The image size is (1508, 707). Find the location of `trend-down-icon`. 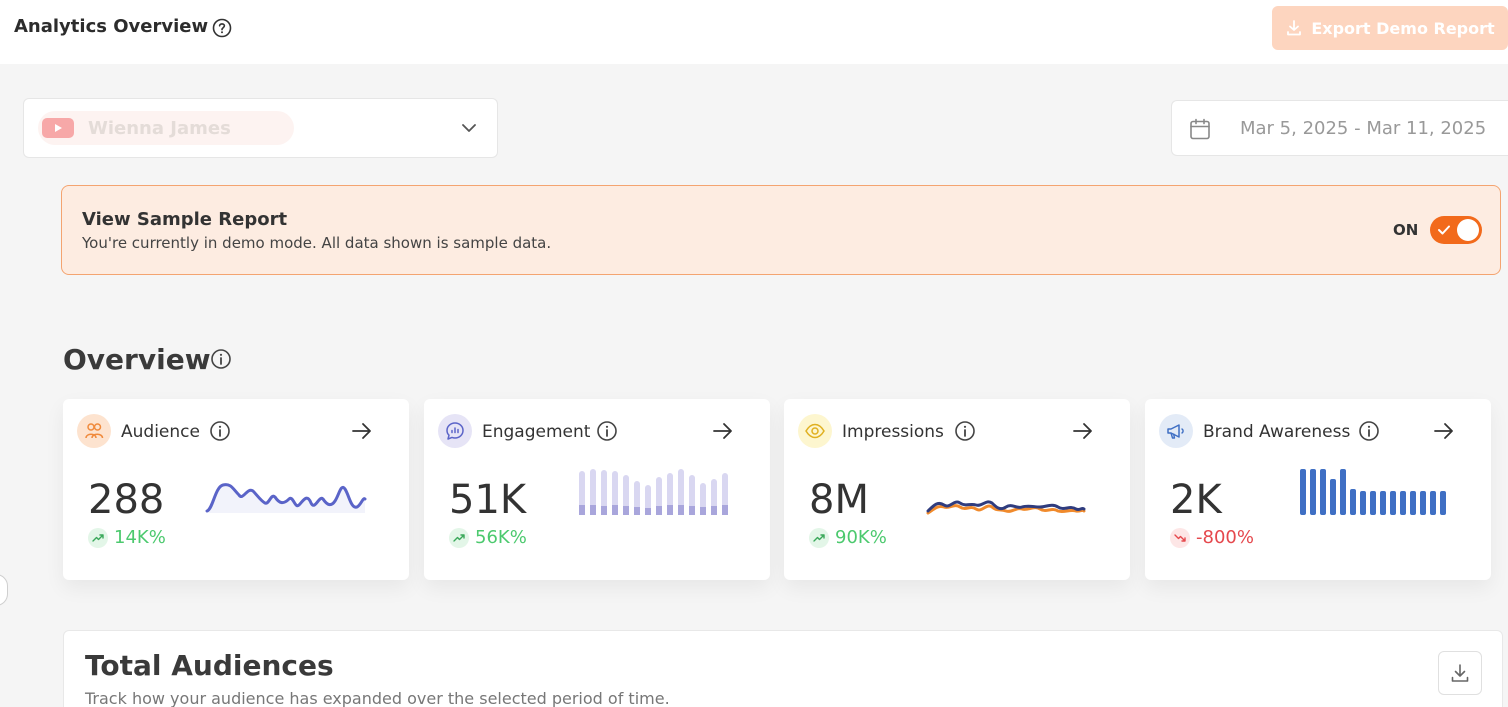

trend-down-icon is located at coordinates (1180, 537).